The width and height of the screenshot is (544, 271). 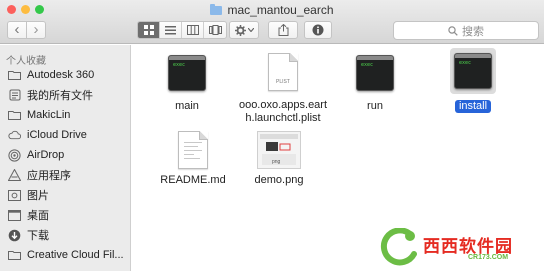 I want to click on search-icon, so click(x=453, y=30).